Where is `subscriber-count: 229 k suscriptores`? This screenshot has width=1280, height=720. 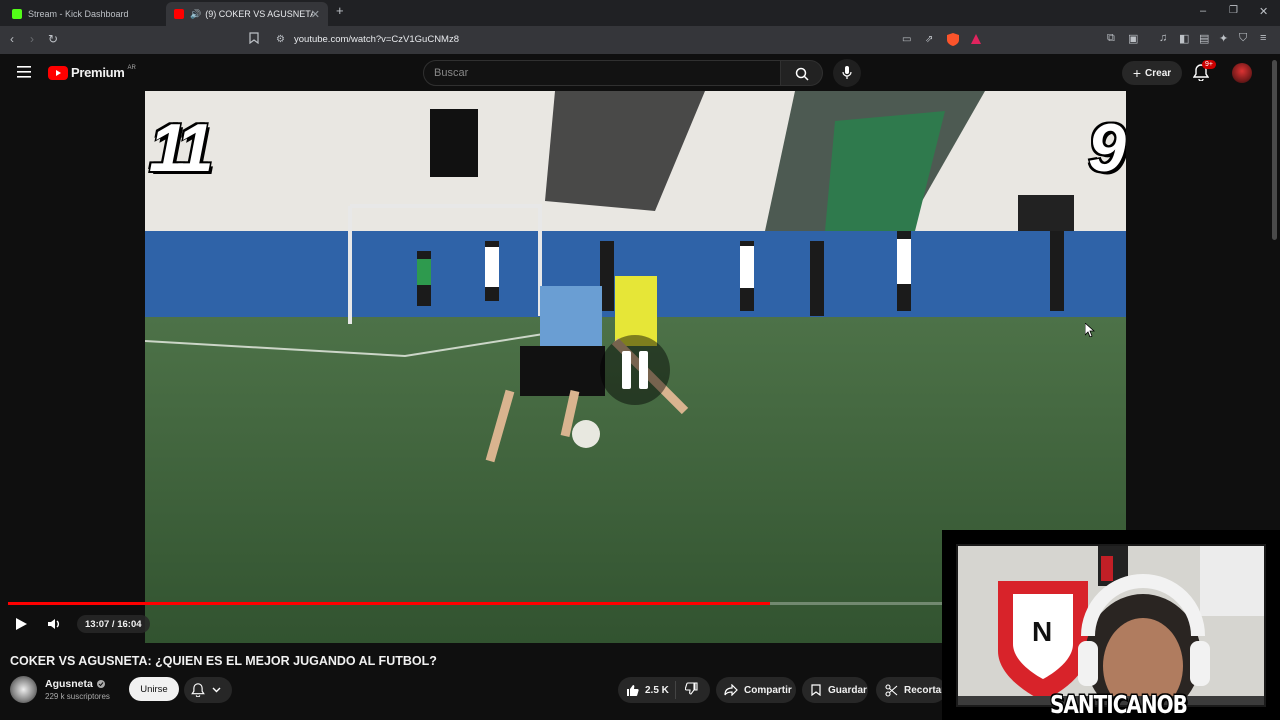 subscriber-count: 229 k suscriptores is located at coordinates (77, 696).